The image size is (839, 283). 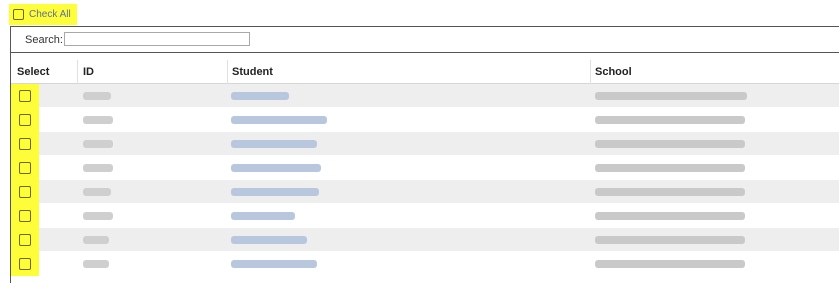 I want to click on column-header-school: School, so click(x=613, y=72).